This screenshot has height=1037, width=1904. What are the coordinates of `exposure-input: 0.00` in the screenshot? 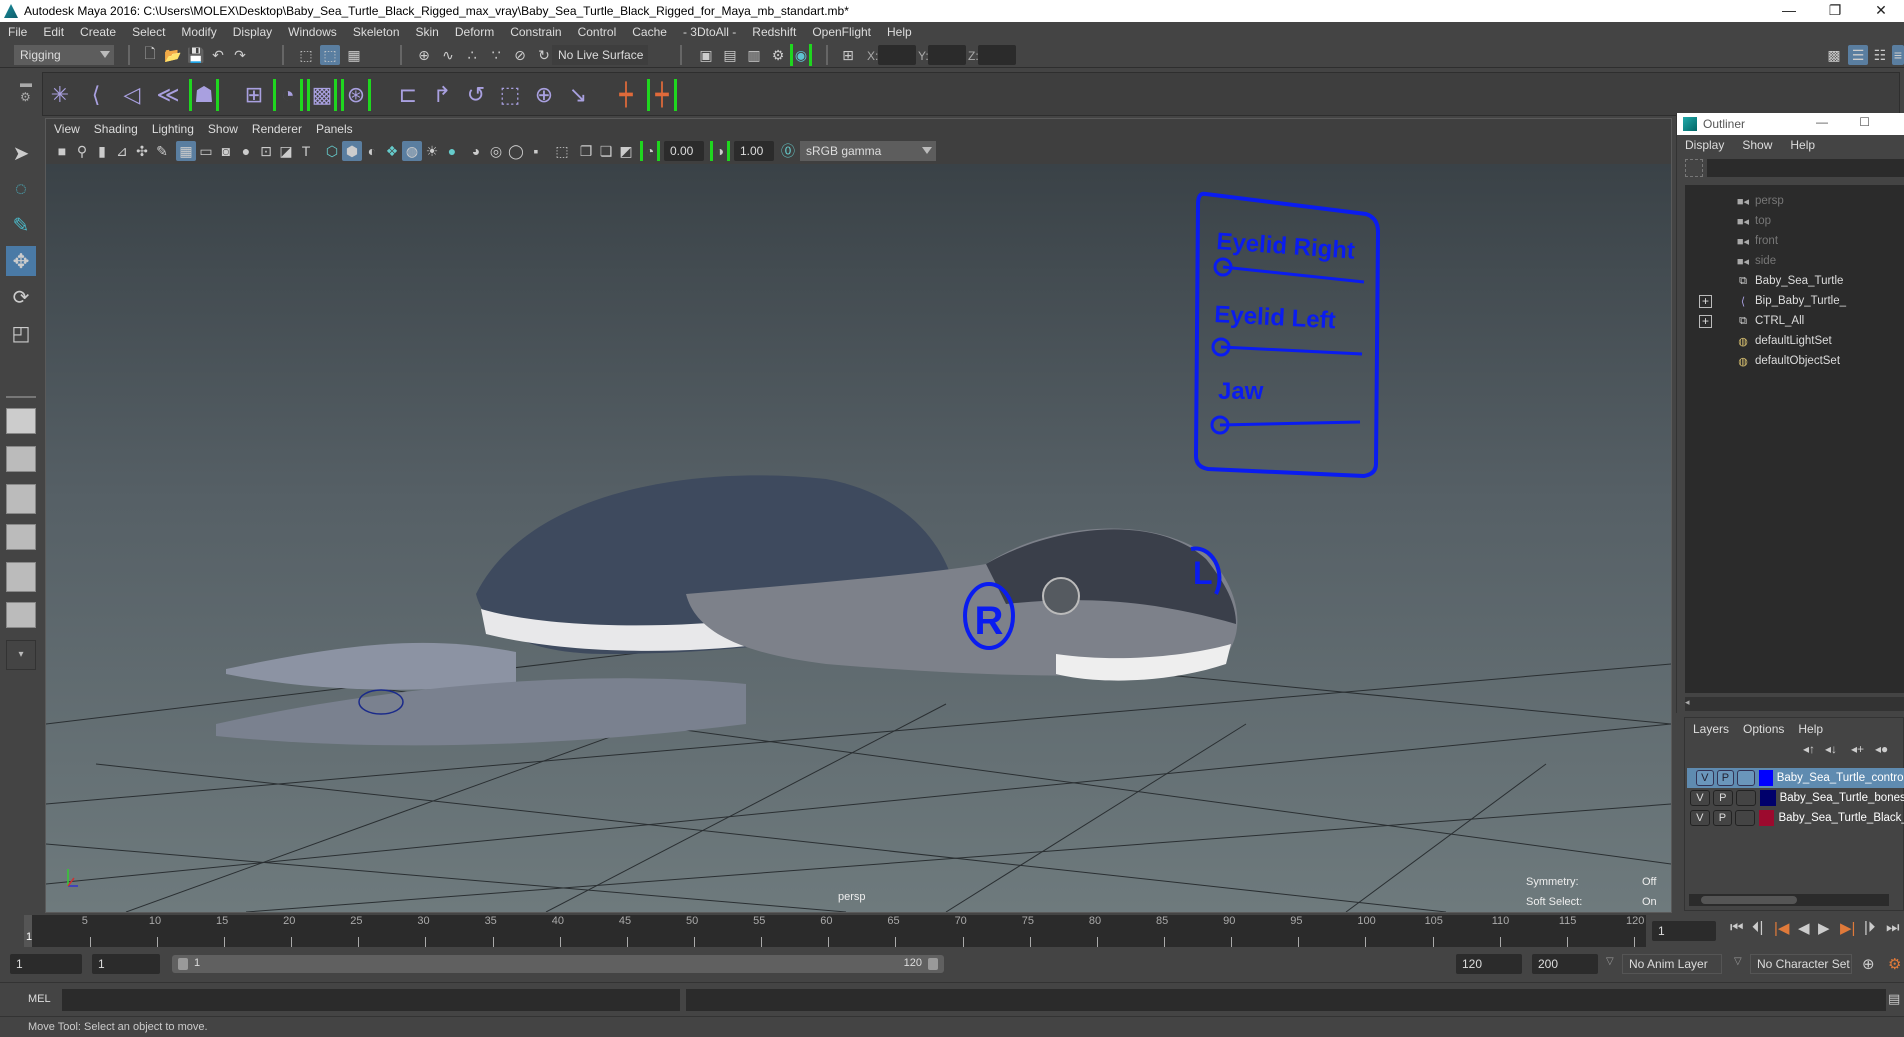 It's located at (684, 151).